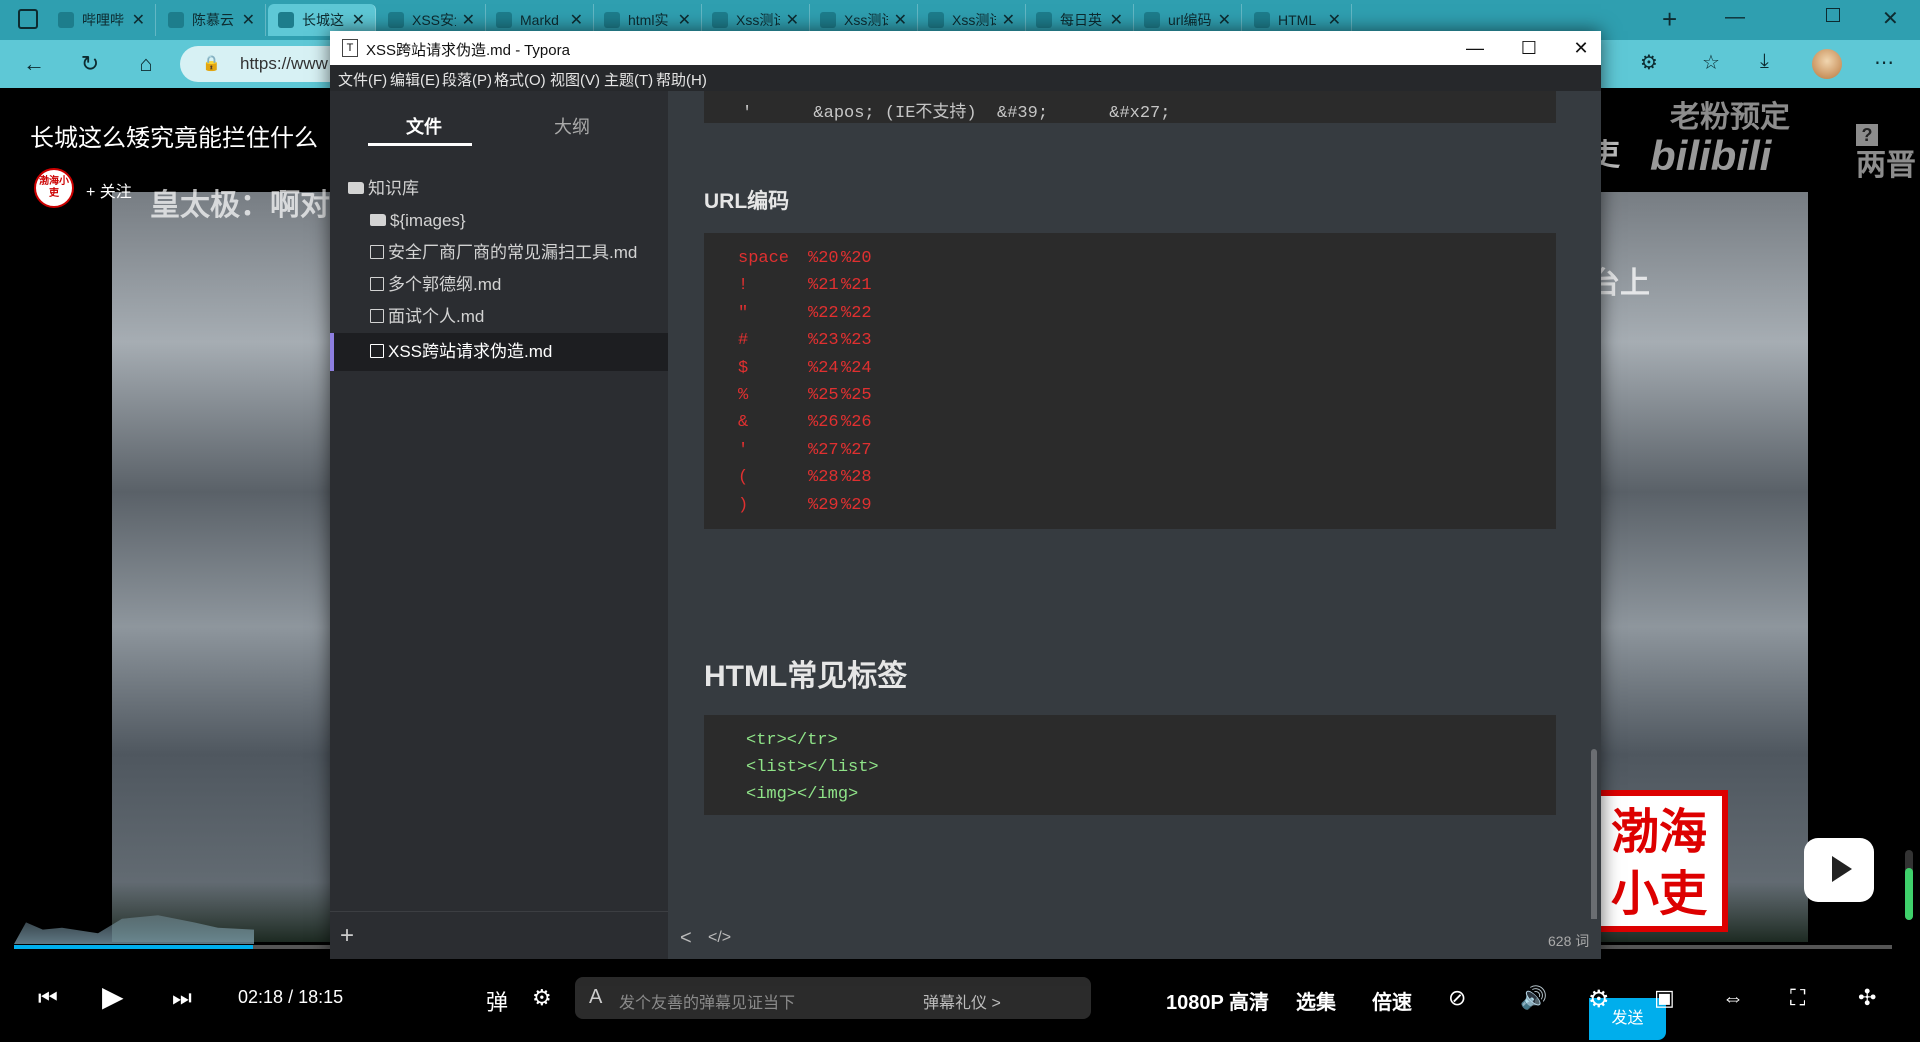  Describe the element at coordinates (1529, 48) in the screenshot. I see `typora-maximize-icon: ☐` at that location.